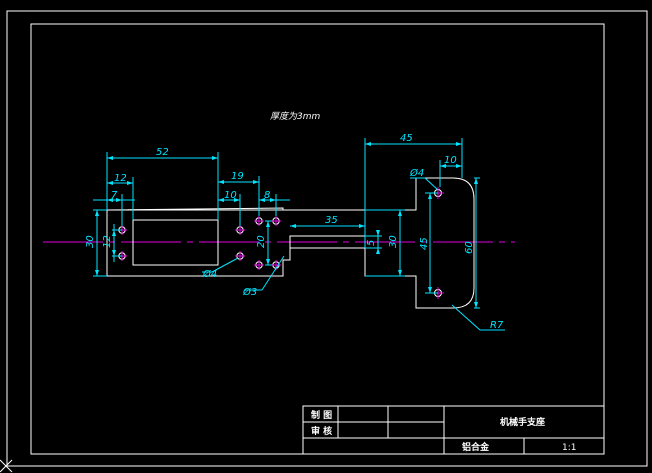 Image resolution: width=652 pixels, height=473 pixels. What do you see at coordinates (230, 195) in the screenshot?
I see `dim-10-left: 10` at bounding box center [230, 195].